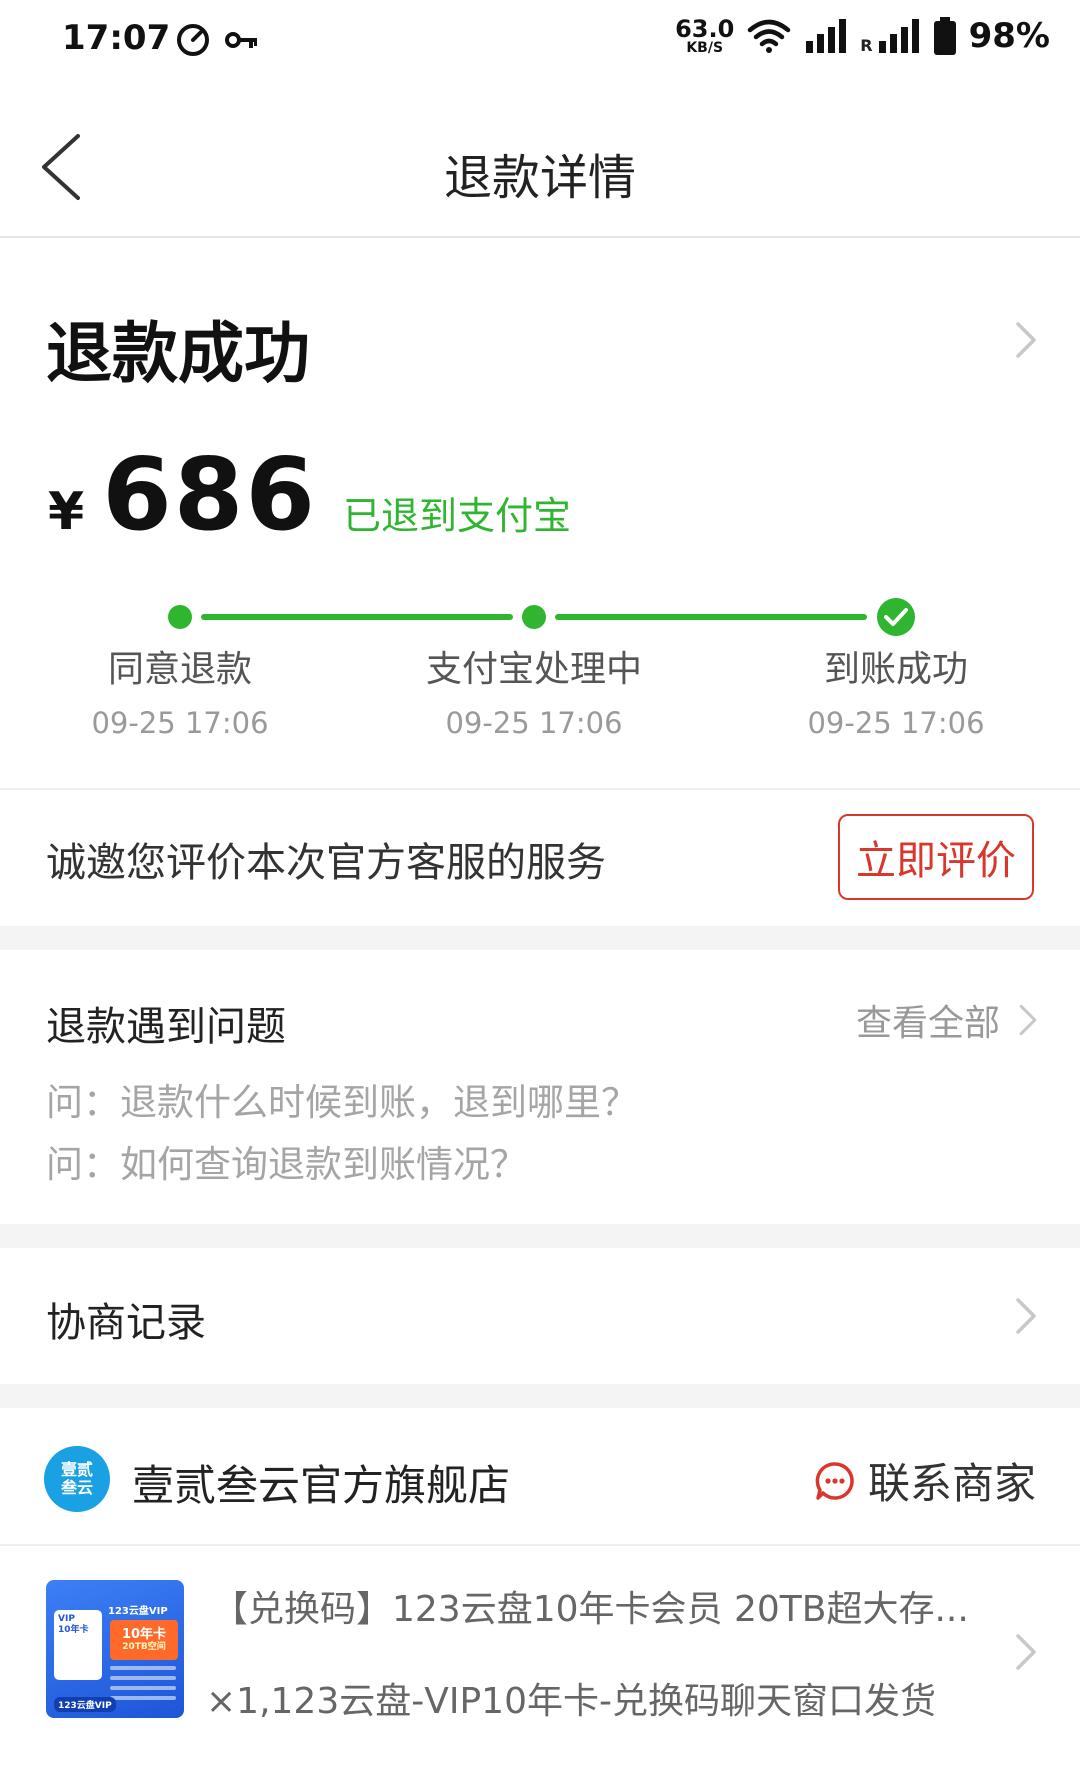 The width and height of the screenshot is (1080, 1780). What do you see at coordinates (944, 36) in the screenshot?
I see `battery-icon` at bounding box center [944, 36].